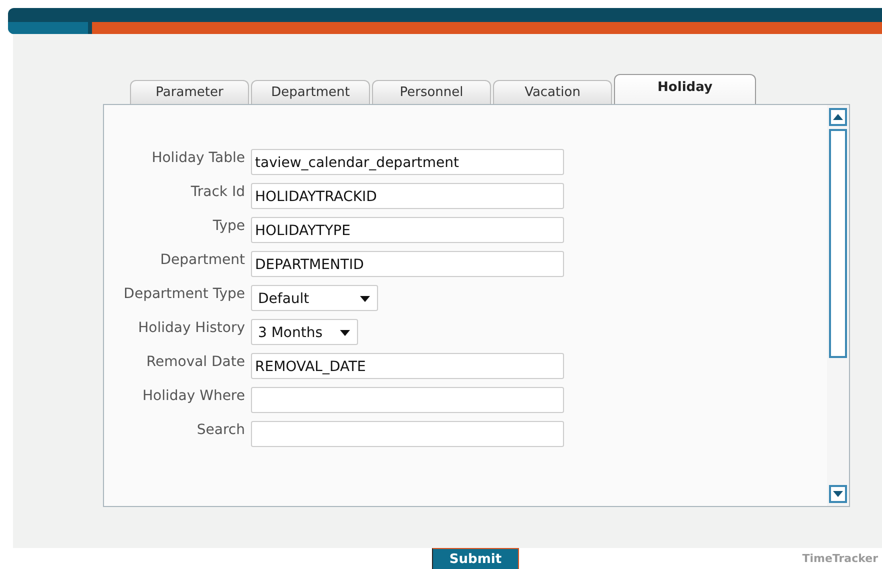  What do you see at coordinates (407, 196) in the screenshot?
I see `input-field: HOLIDAYTRACKID` at bounding box center [407, 196].